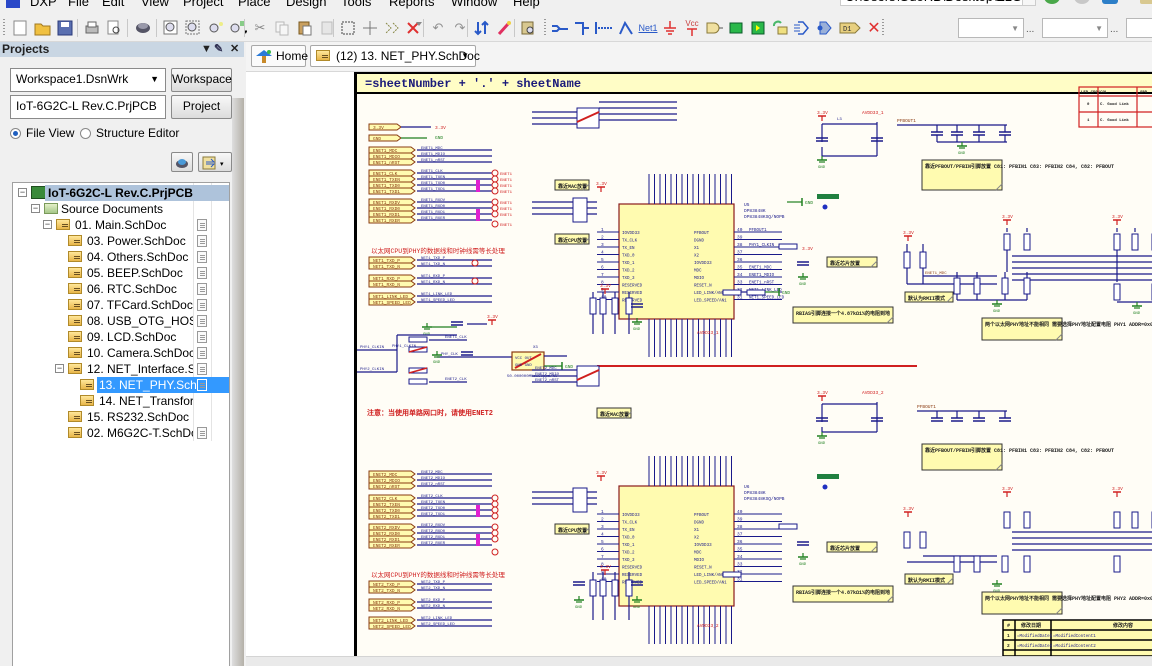 This screenshot has height=666, width=1152. Describe the element at coordinates (121, 321) in the screenshot. I see `tree-item: 08. USB_OTG_HOST.` at that location.